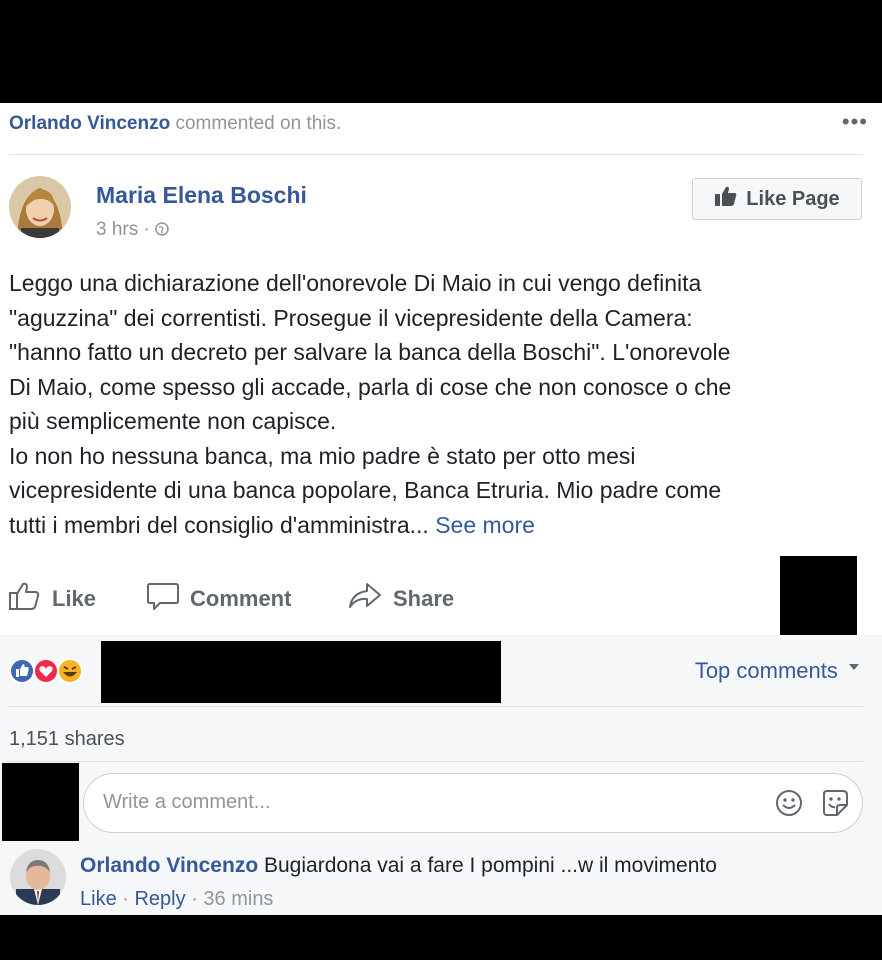 This screenshot has width=882, height=960. What do you see at coordinates (789, 805) in the screenshot?
I see `smiley-icon` at bounding box center [789, 805].